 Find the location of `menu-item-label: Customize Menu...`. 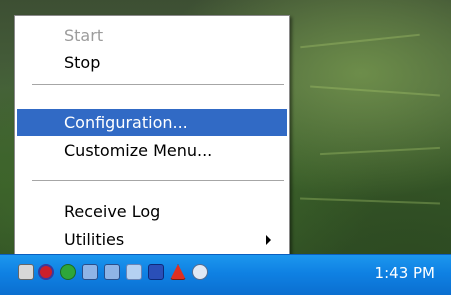

menu-item-label: Customize Menu... is located at coordinates (138, 150).